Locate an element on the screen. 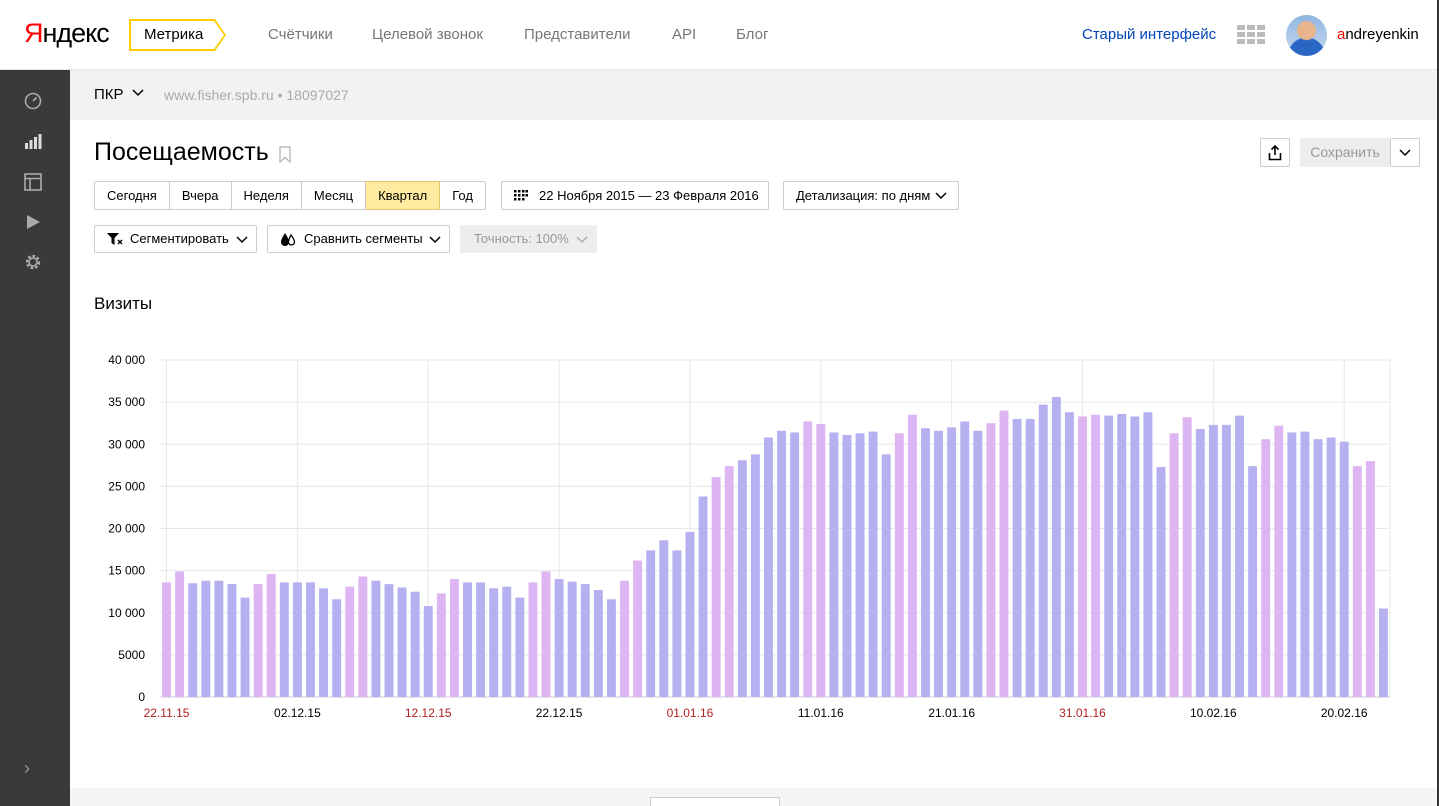 The image size is (1439, 806). username: andreyenkin is located at coordinates (1378, 34).